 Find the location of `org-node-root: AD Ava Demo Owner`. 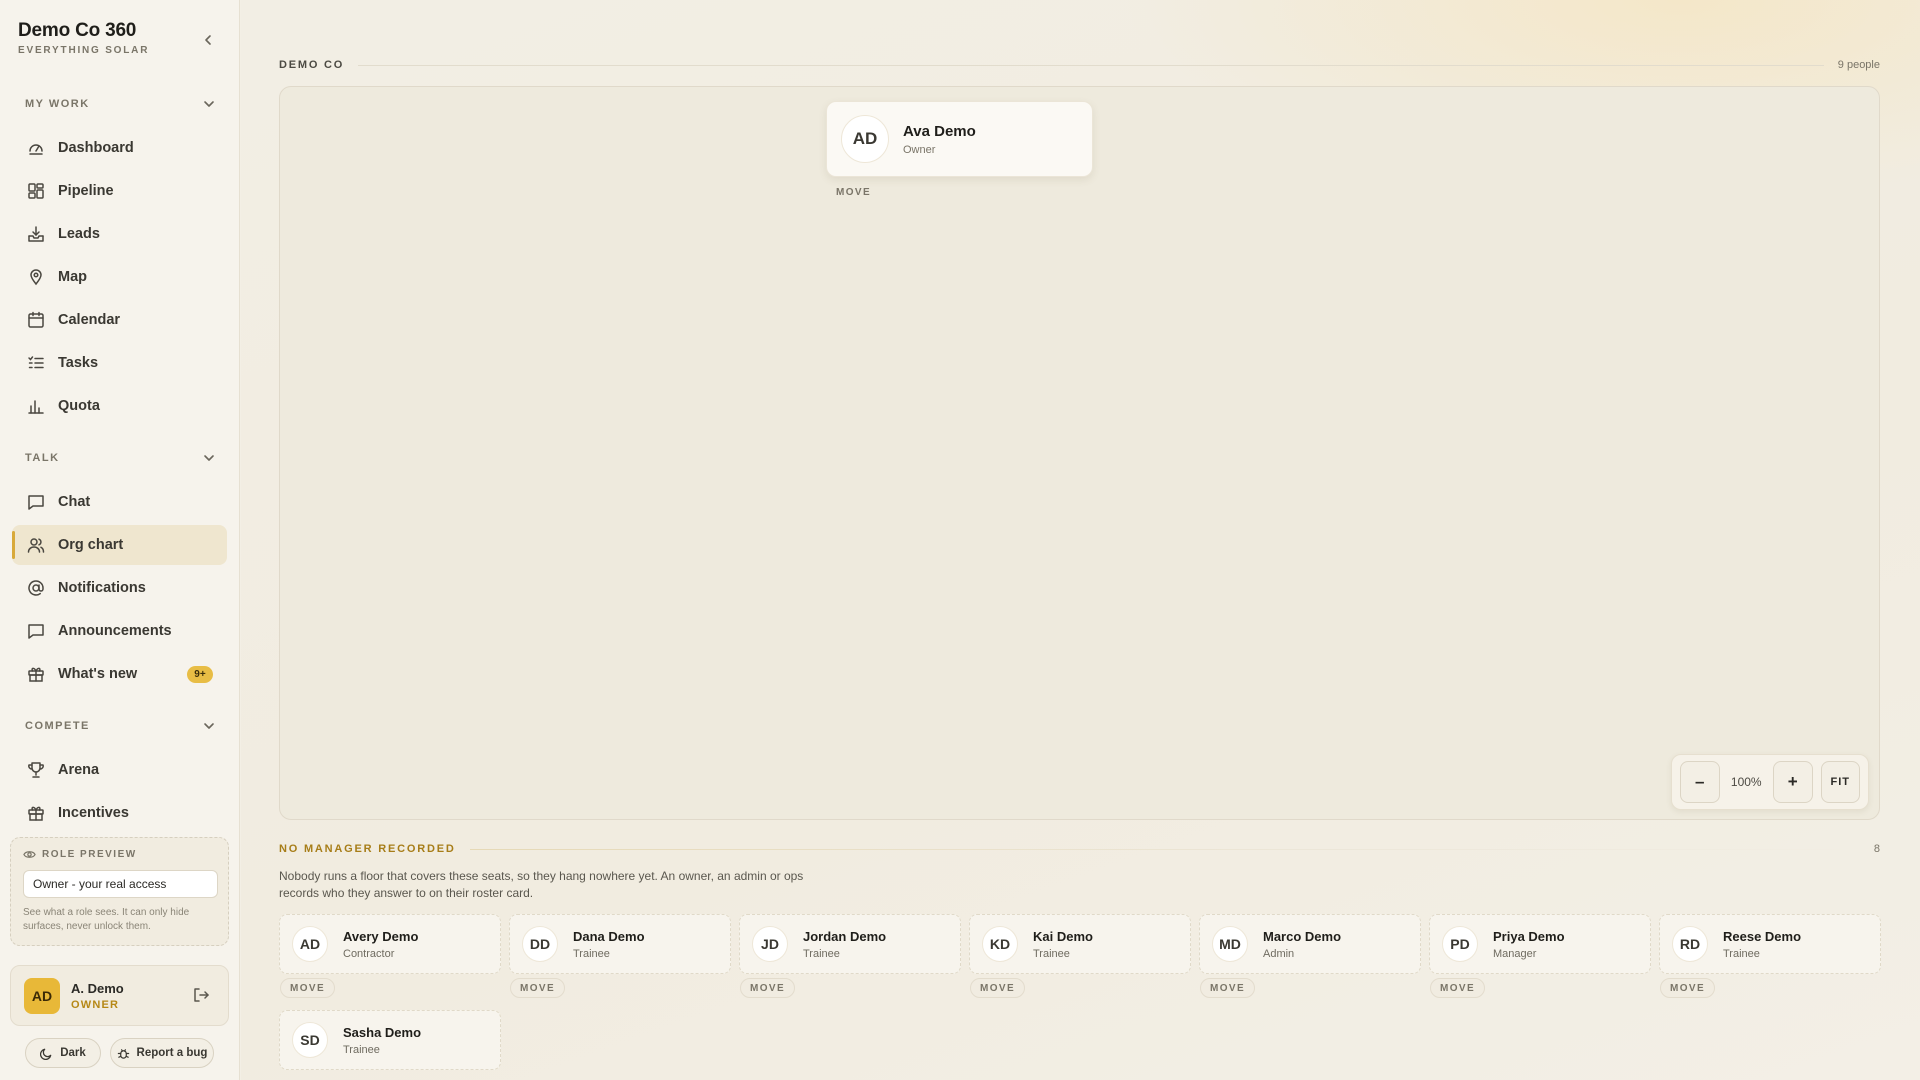

org-node-root: AD Ava Demo Owner is located at coordinates (959, 139).